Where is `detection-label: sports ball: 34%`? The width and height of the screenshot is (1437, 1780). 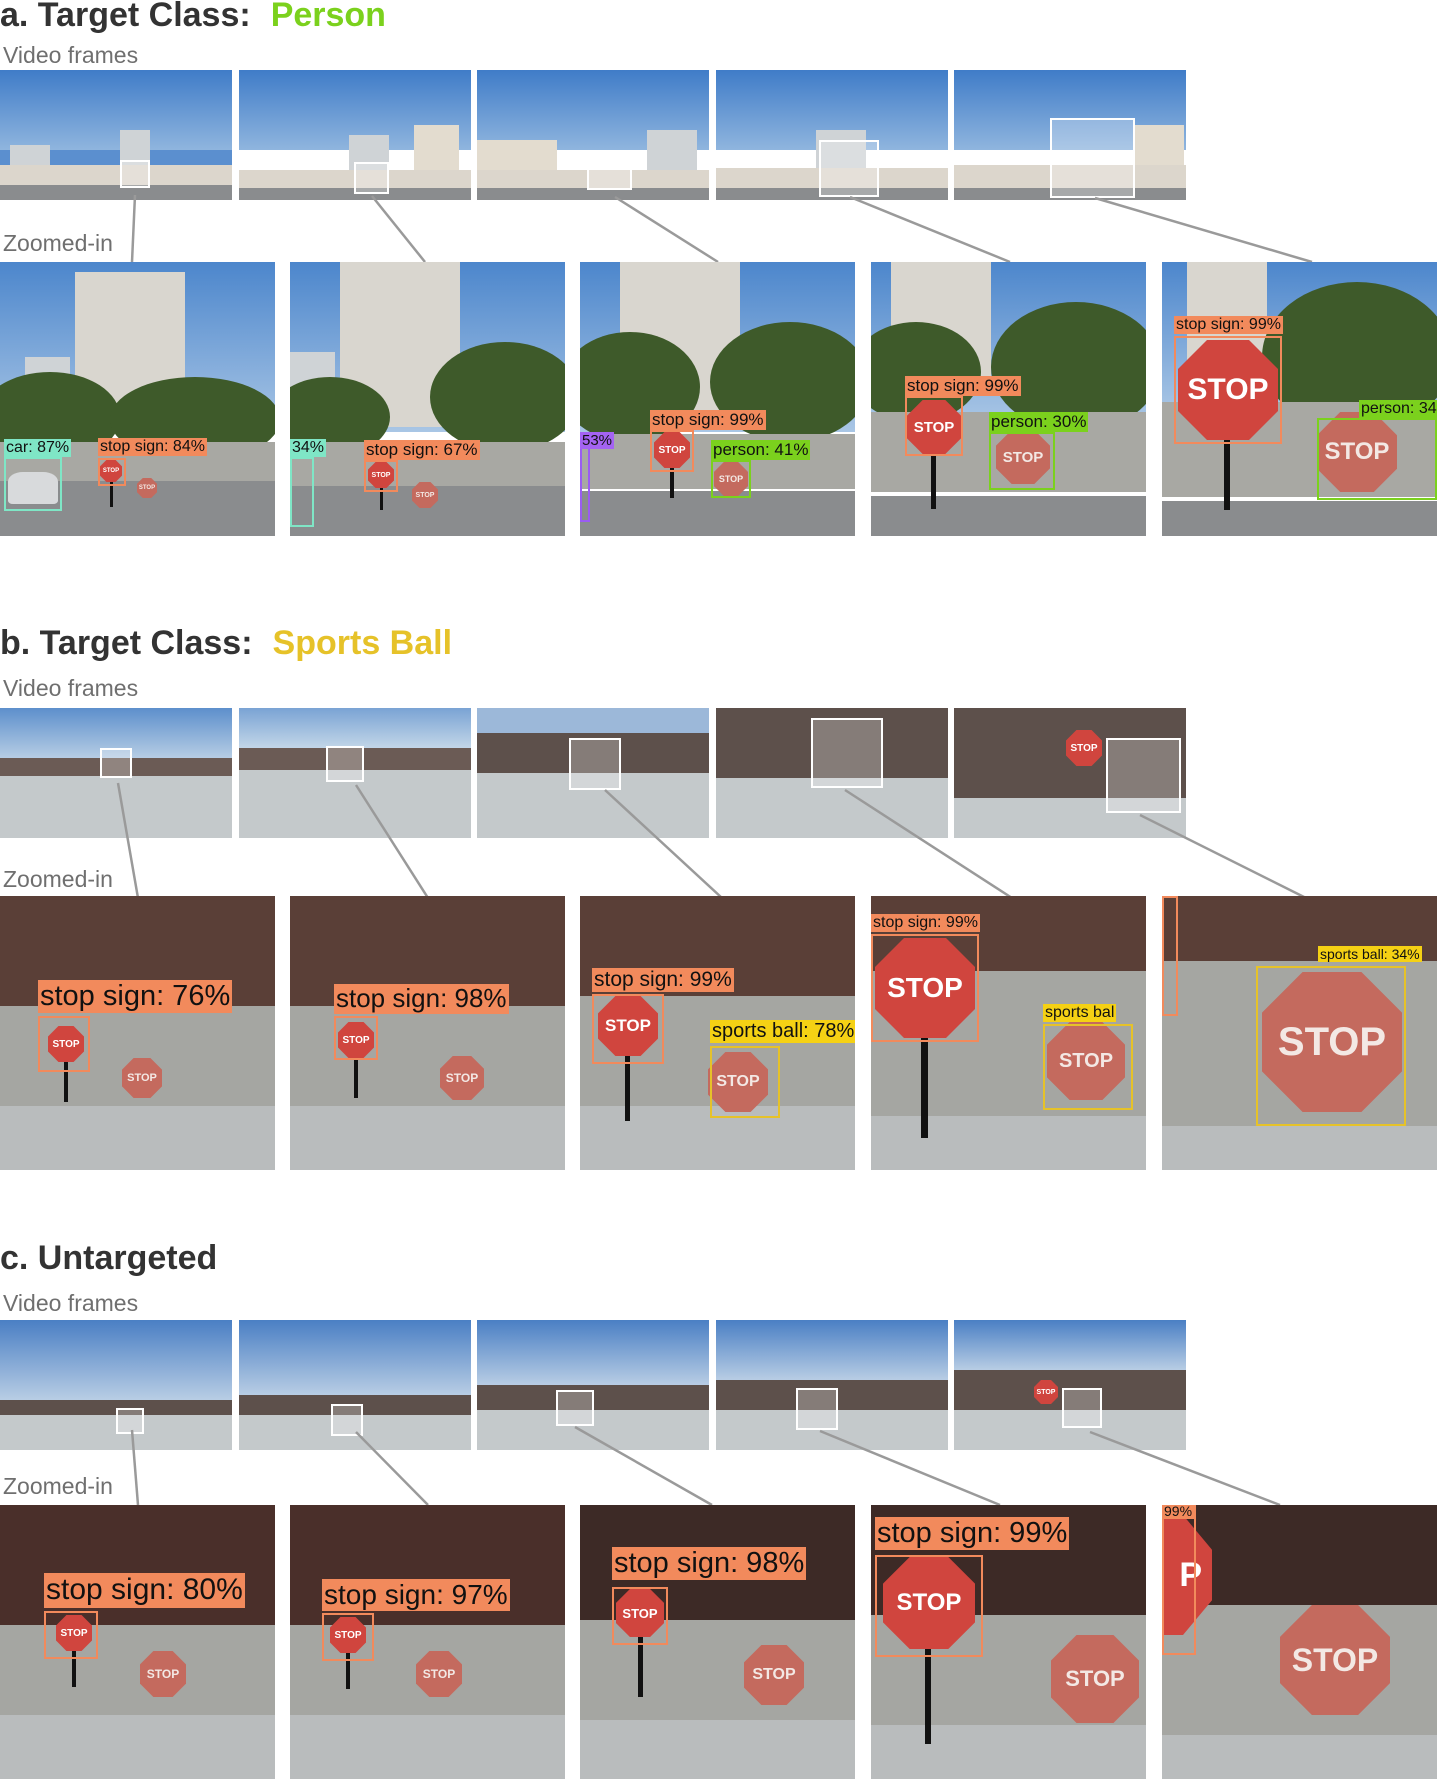
detection-label: sports ball: 34% is located at coordinates (1370, 954).